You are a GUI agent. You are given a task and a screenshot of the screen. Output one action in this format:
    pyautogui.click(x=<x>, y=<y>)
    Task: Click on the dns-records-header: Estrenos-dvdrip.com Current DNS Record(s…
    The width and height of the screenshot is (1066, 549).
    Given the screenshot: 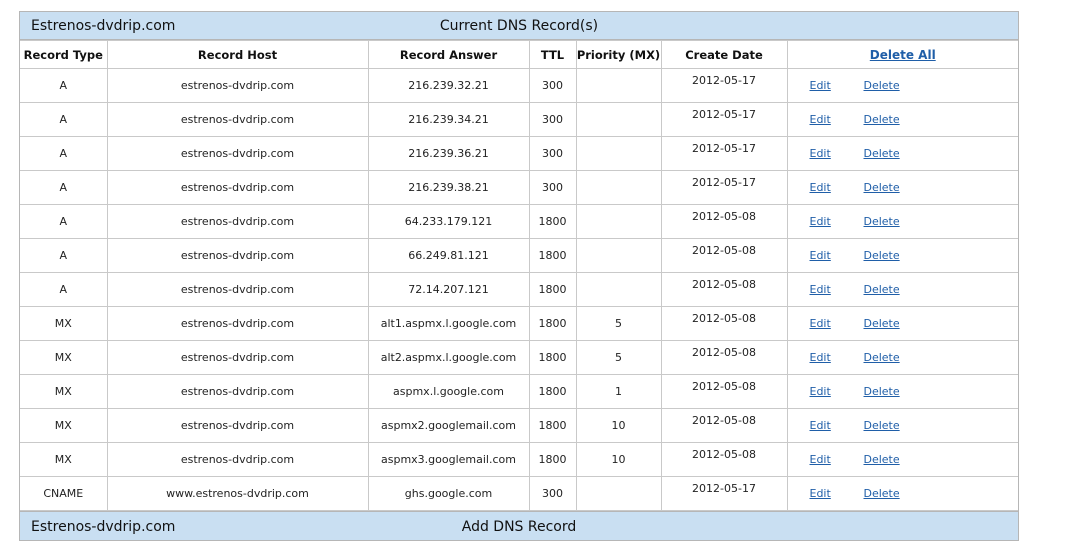 What is the action you would take?
    pyautogui.click(x=519, y=26)
    